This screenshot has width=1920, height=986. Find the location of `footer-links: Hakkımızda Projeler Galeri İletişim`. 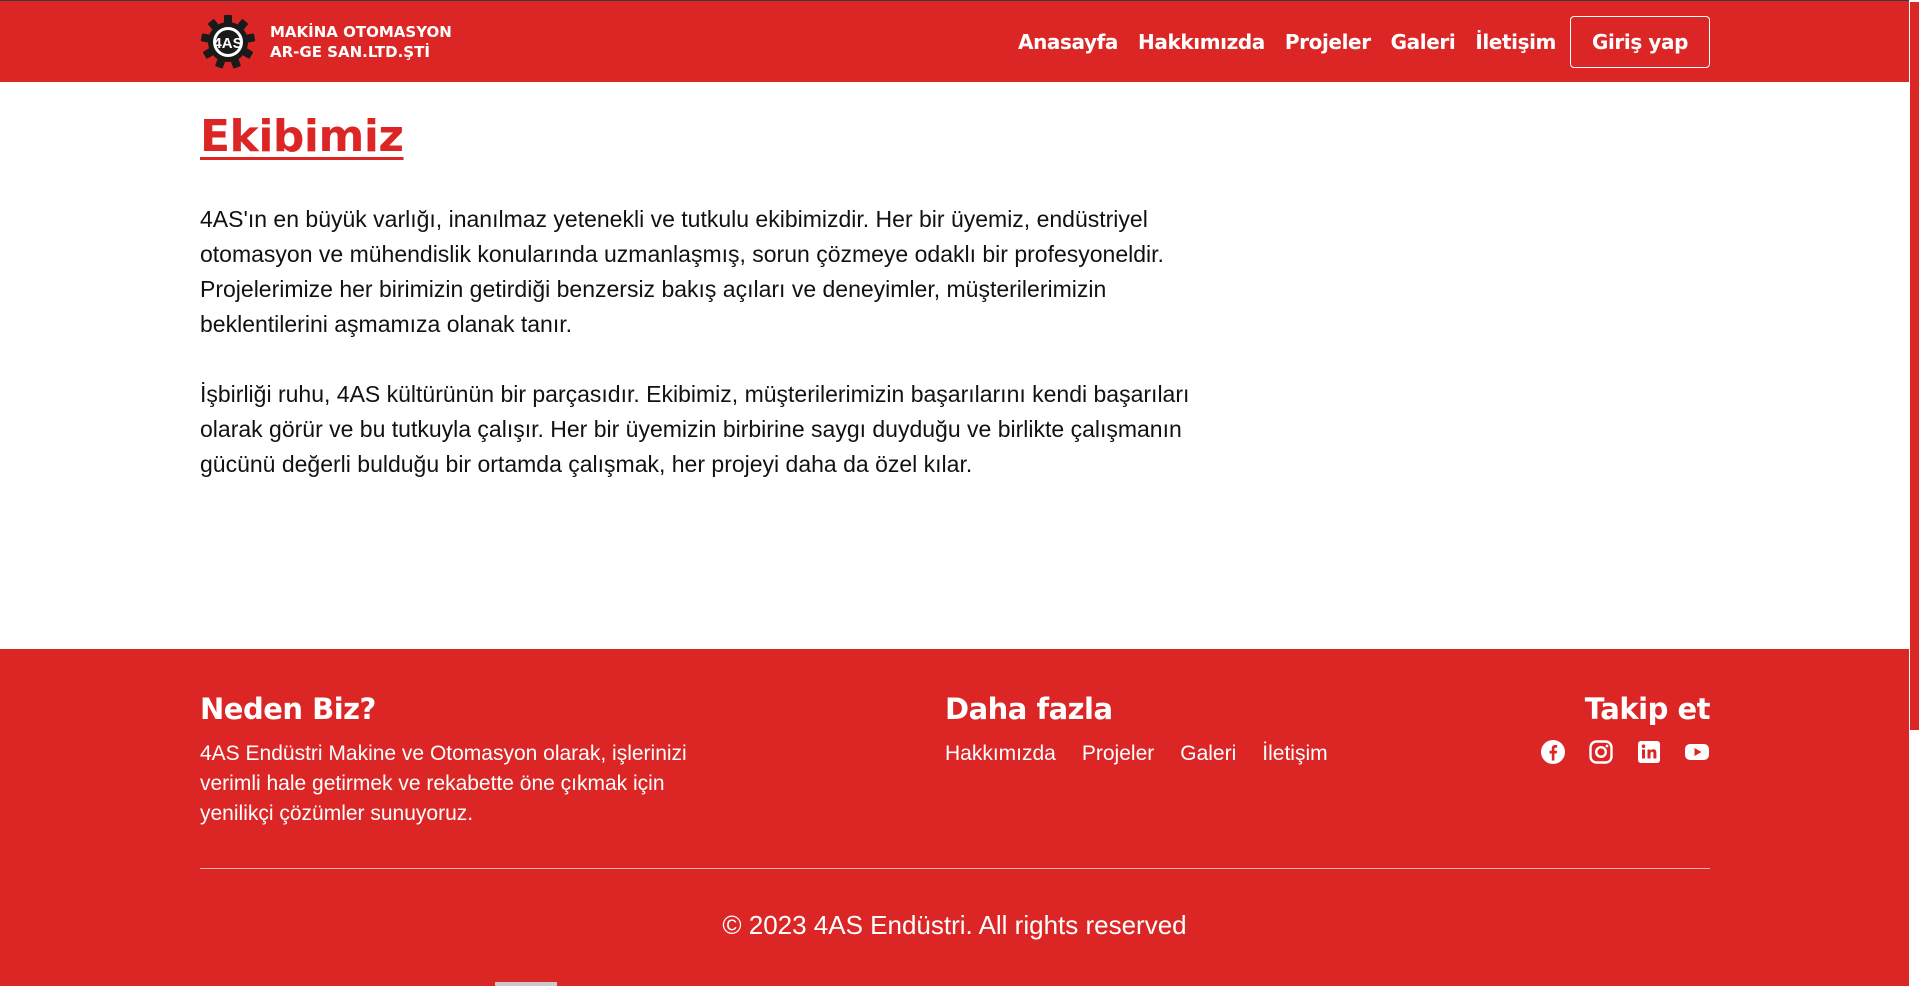

footer-links: Hakkımızda Projeler Galeri İletişim is located at coordinates (1149, 754).